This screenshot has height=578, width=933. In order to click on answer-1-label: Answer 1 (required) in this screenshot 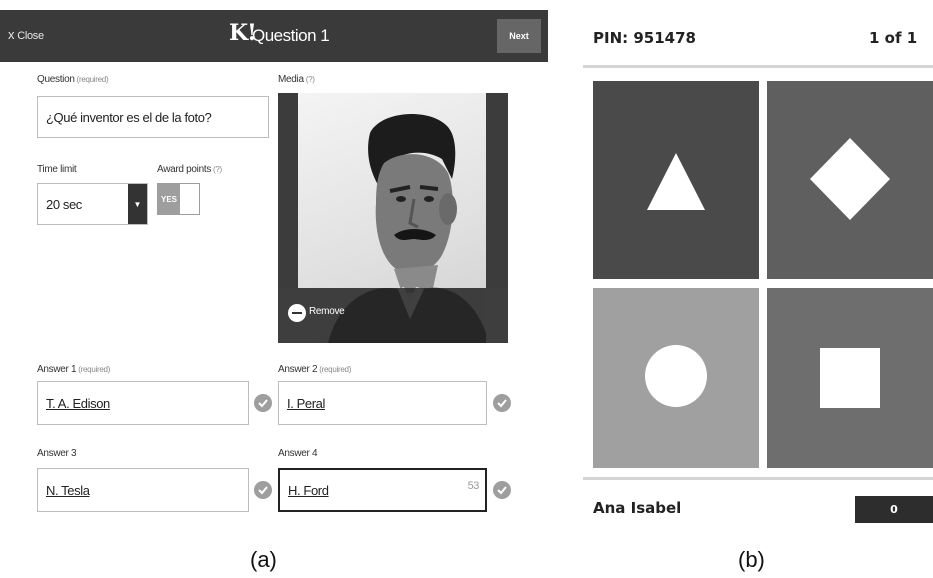, I will do `click(73, 369)`.